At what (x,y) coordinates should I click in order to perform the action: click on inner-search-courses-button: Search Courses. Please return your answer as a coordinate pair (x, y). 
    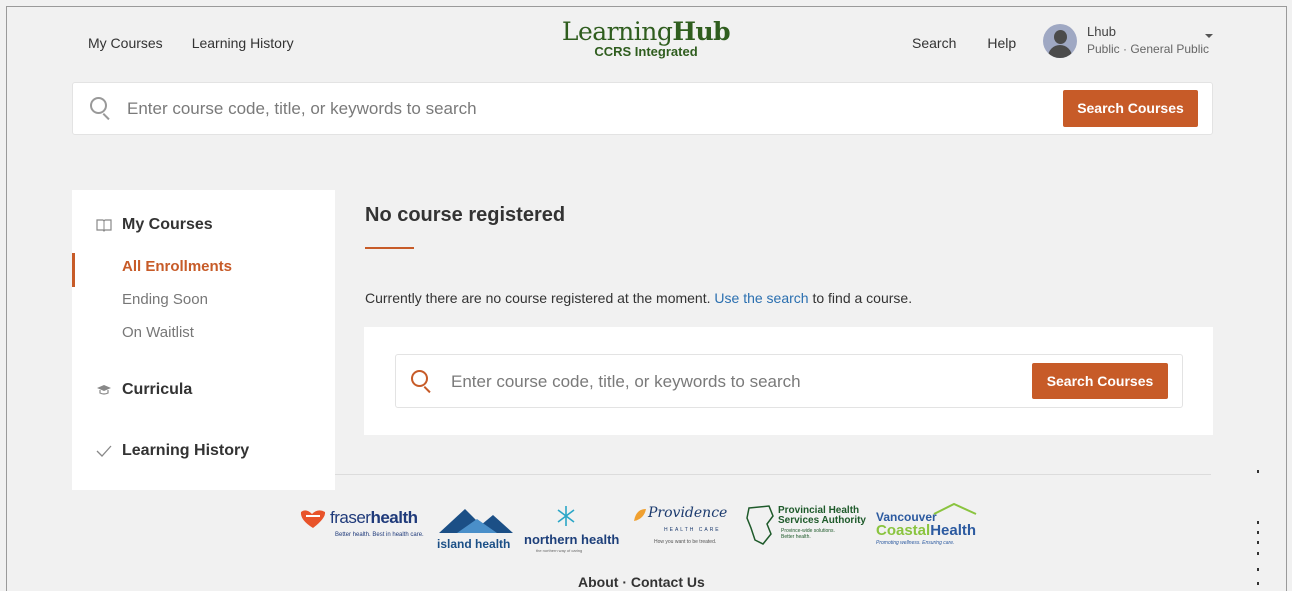
    Looking at the image, I should click on (1100, 381).